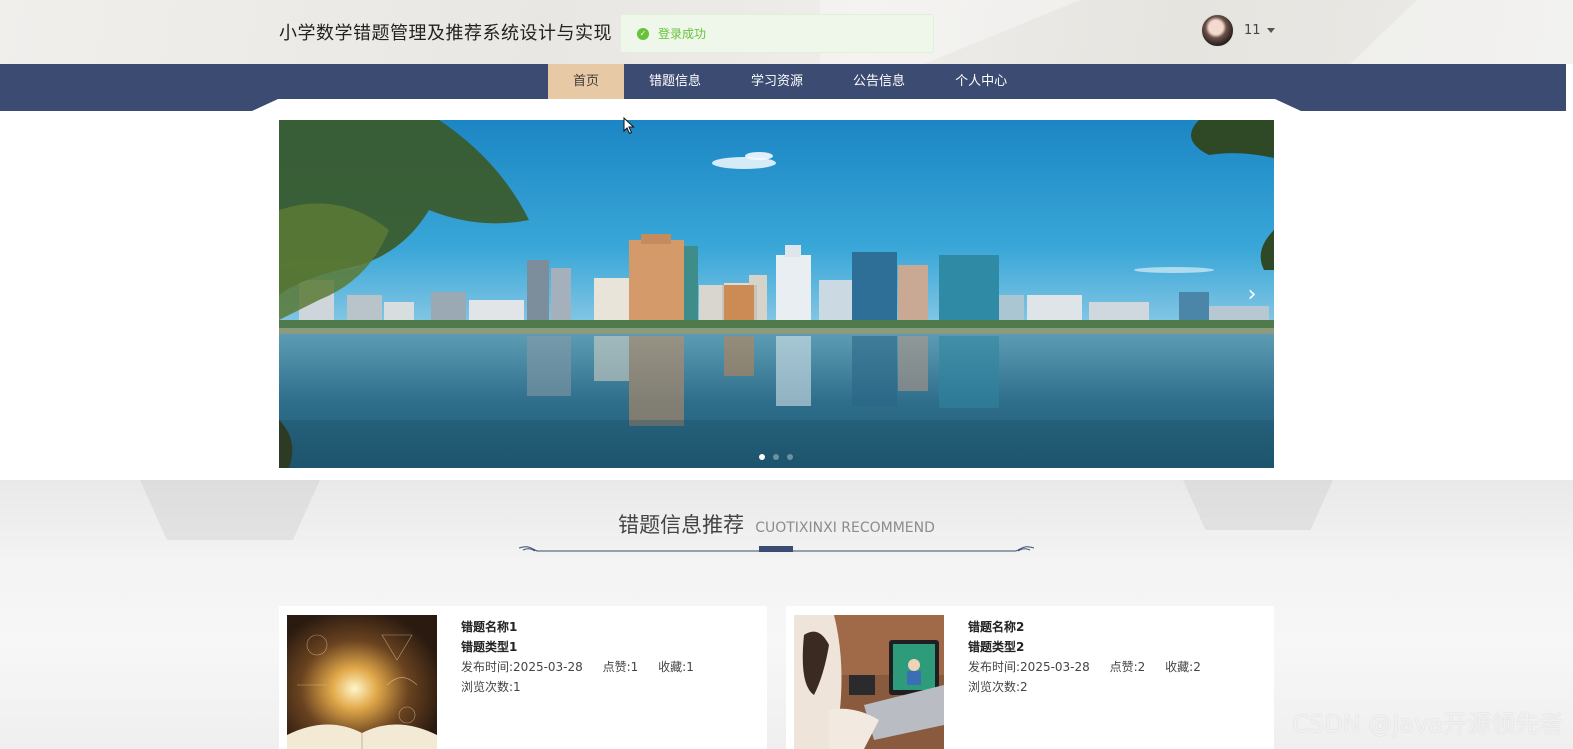 Image resolution: width=1573 pixels, height=749 pixels. I want to click on favs-value: 1, so click(690, 667).